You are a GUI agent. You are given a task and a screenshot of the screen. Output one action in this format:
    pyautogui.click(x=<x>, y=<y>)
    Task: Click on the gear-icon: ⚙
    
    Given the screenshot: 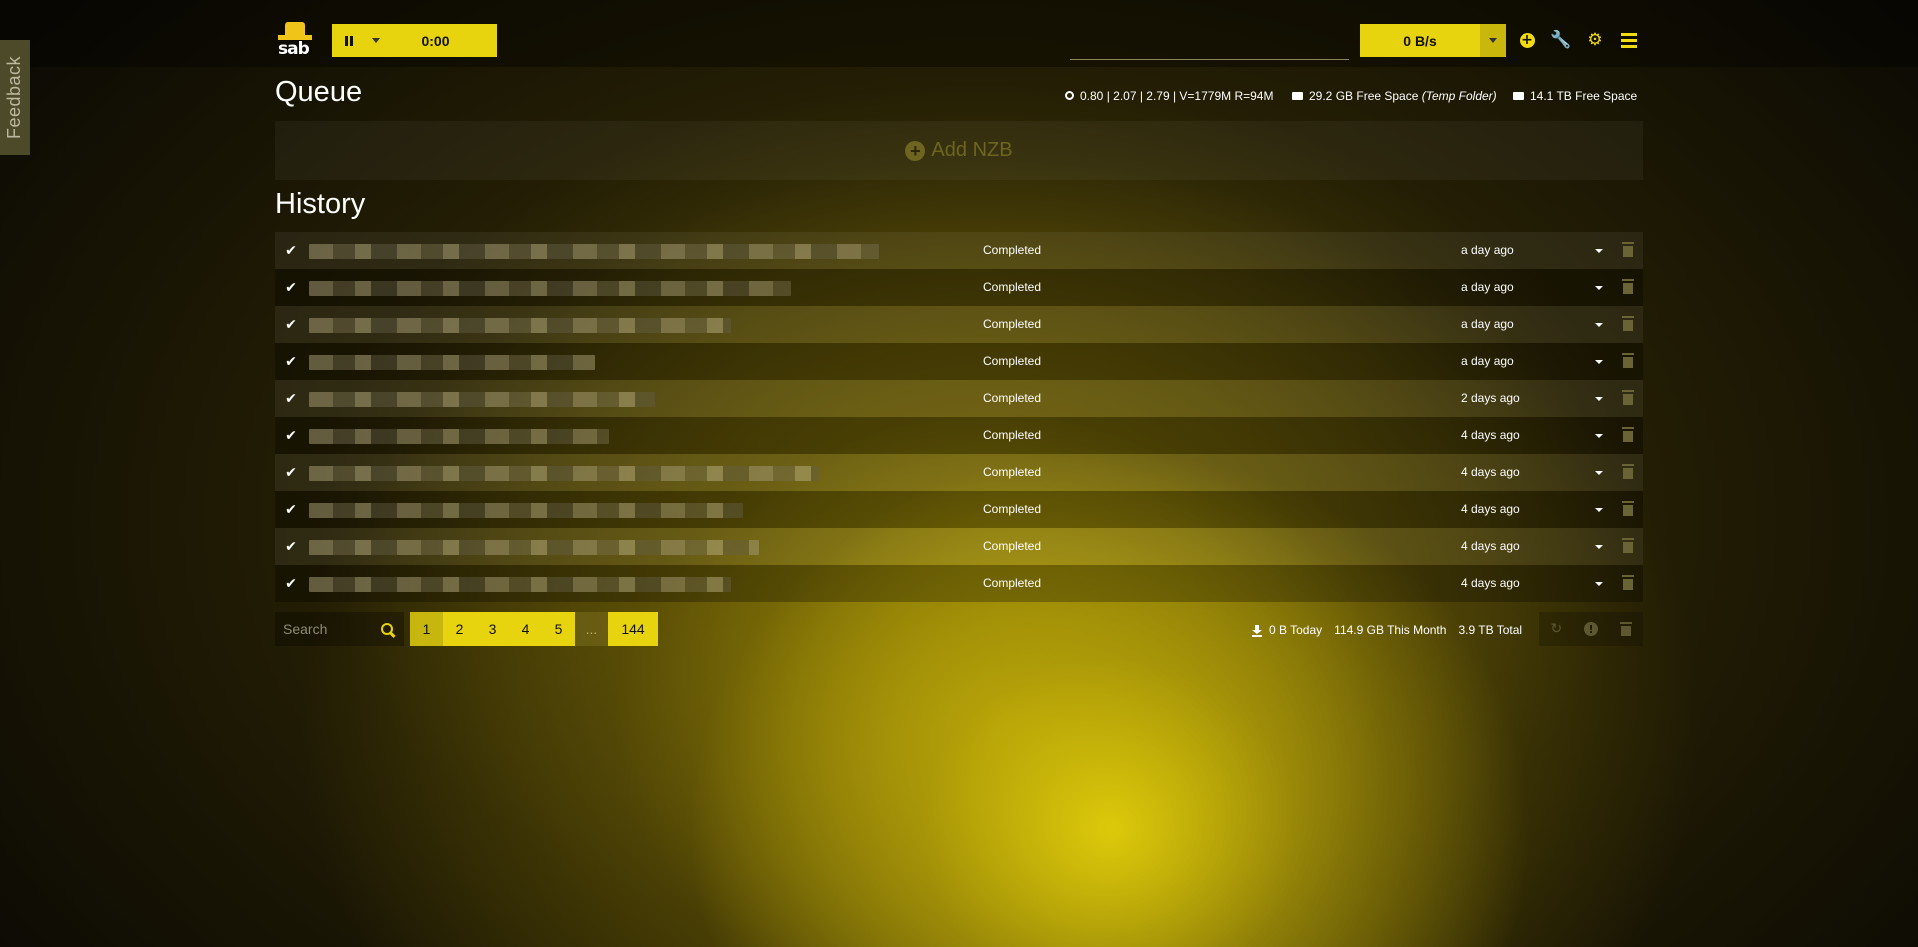 What is the action you would take?
    pyautogui.click(x=1595, y=40)
    